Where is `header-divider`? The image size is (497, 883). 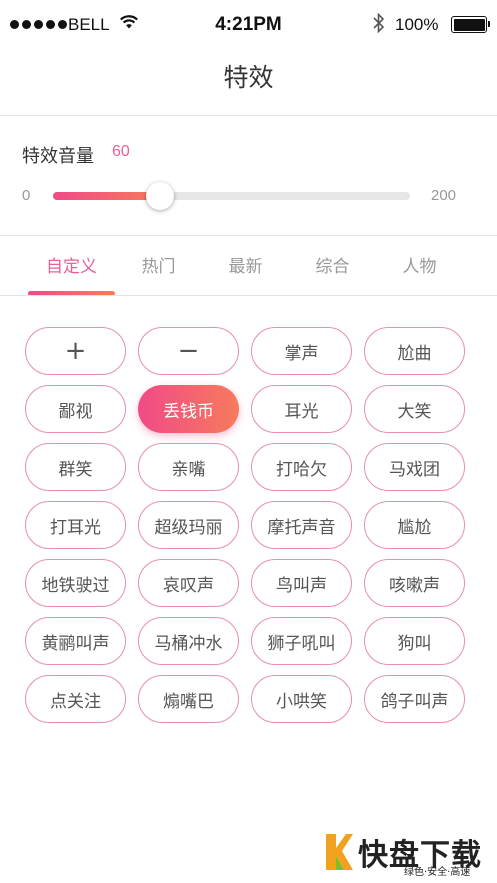 header-divider is located at coordinates (248, 115).